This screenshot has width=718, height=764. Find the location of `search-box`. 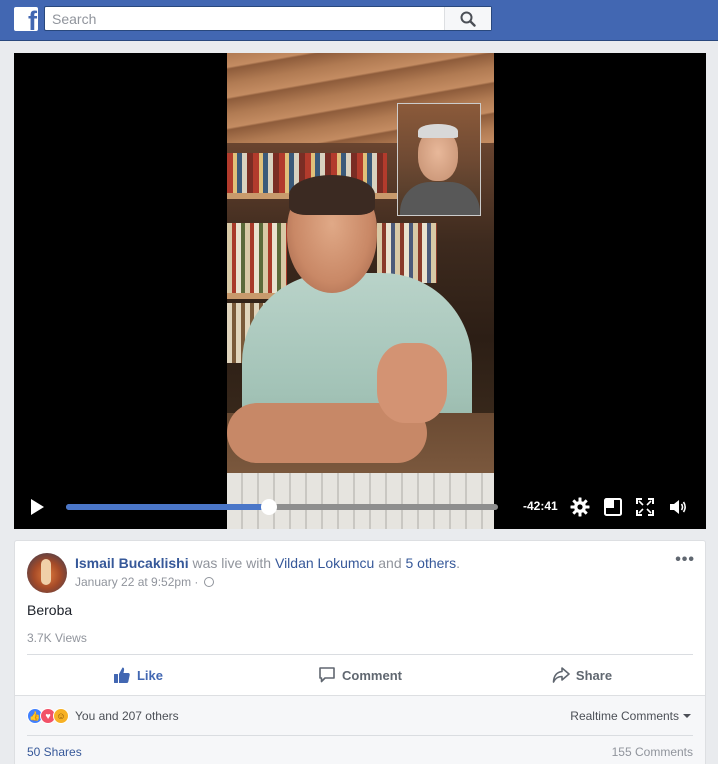

search-box is located at coordinates (268, 18).